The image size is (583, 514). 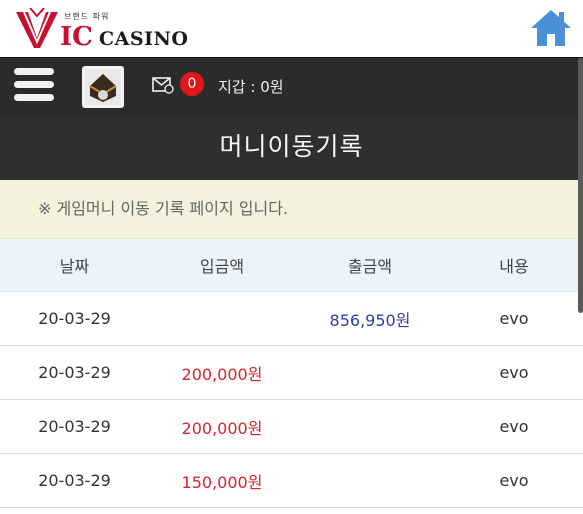 What do you see at coordinates (291, 481) in the screenshot?
I see `table-row: 20-03-29 150,000원 evo` at bounding box center [291, 481].